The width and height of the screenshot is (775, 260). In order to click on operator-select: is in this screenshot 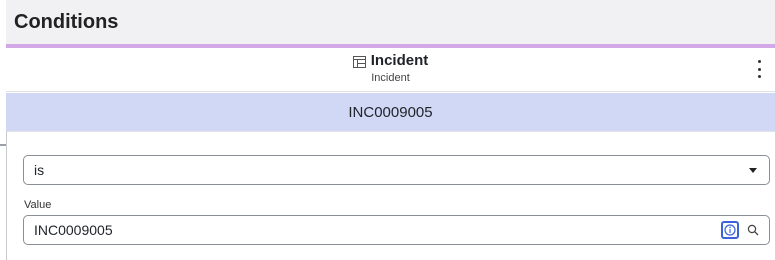, I will do `click(396, 170)`.